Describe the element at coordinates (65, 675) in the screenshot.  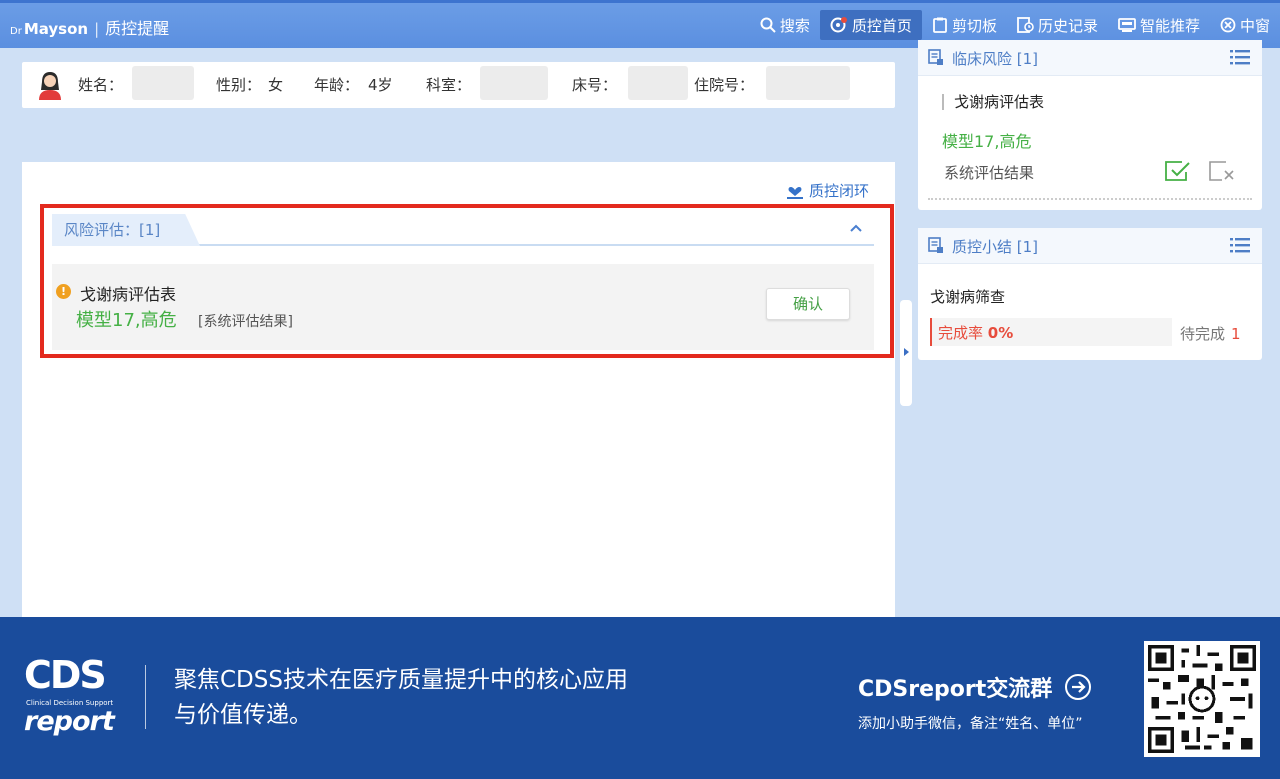
I see `logo-cds-text: CDS` at that location.